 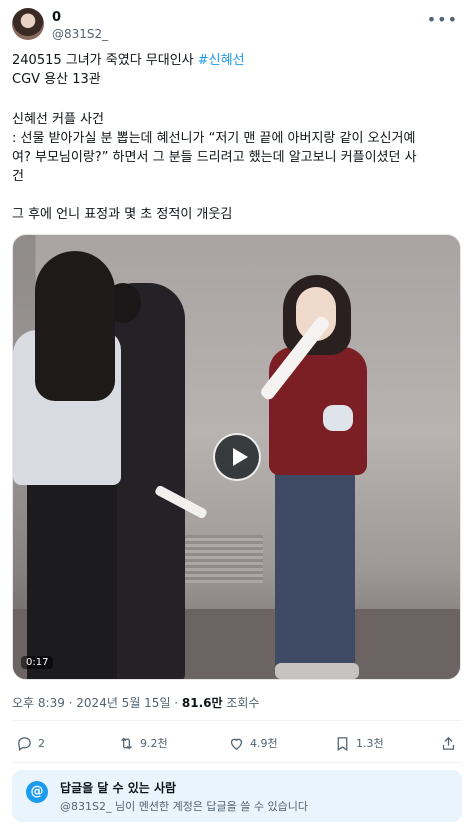 I want to click on like-icon, so click(x=236, y=744).